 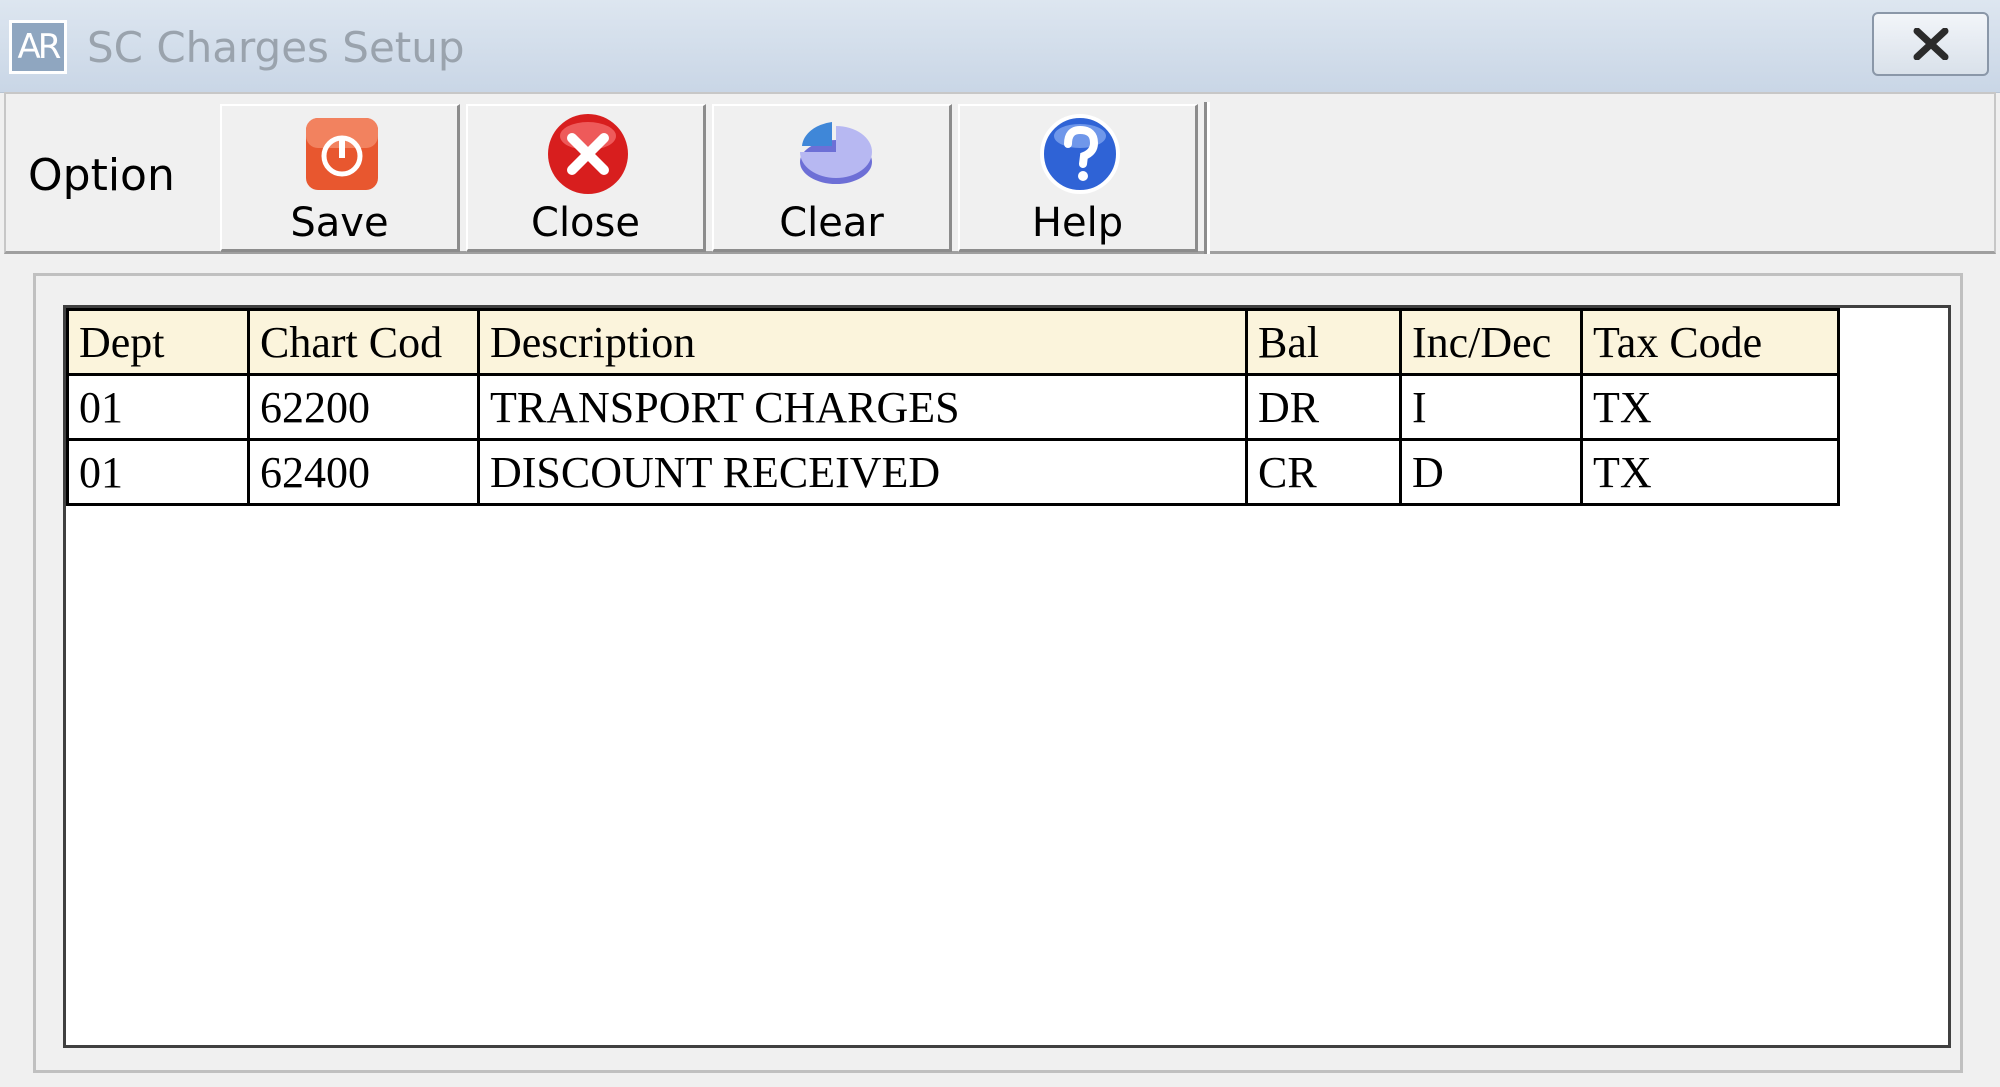 I want to click on help-button: Help, so click(x=1078, y=178).